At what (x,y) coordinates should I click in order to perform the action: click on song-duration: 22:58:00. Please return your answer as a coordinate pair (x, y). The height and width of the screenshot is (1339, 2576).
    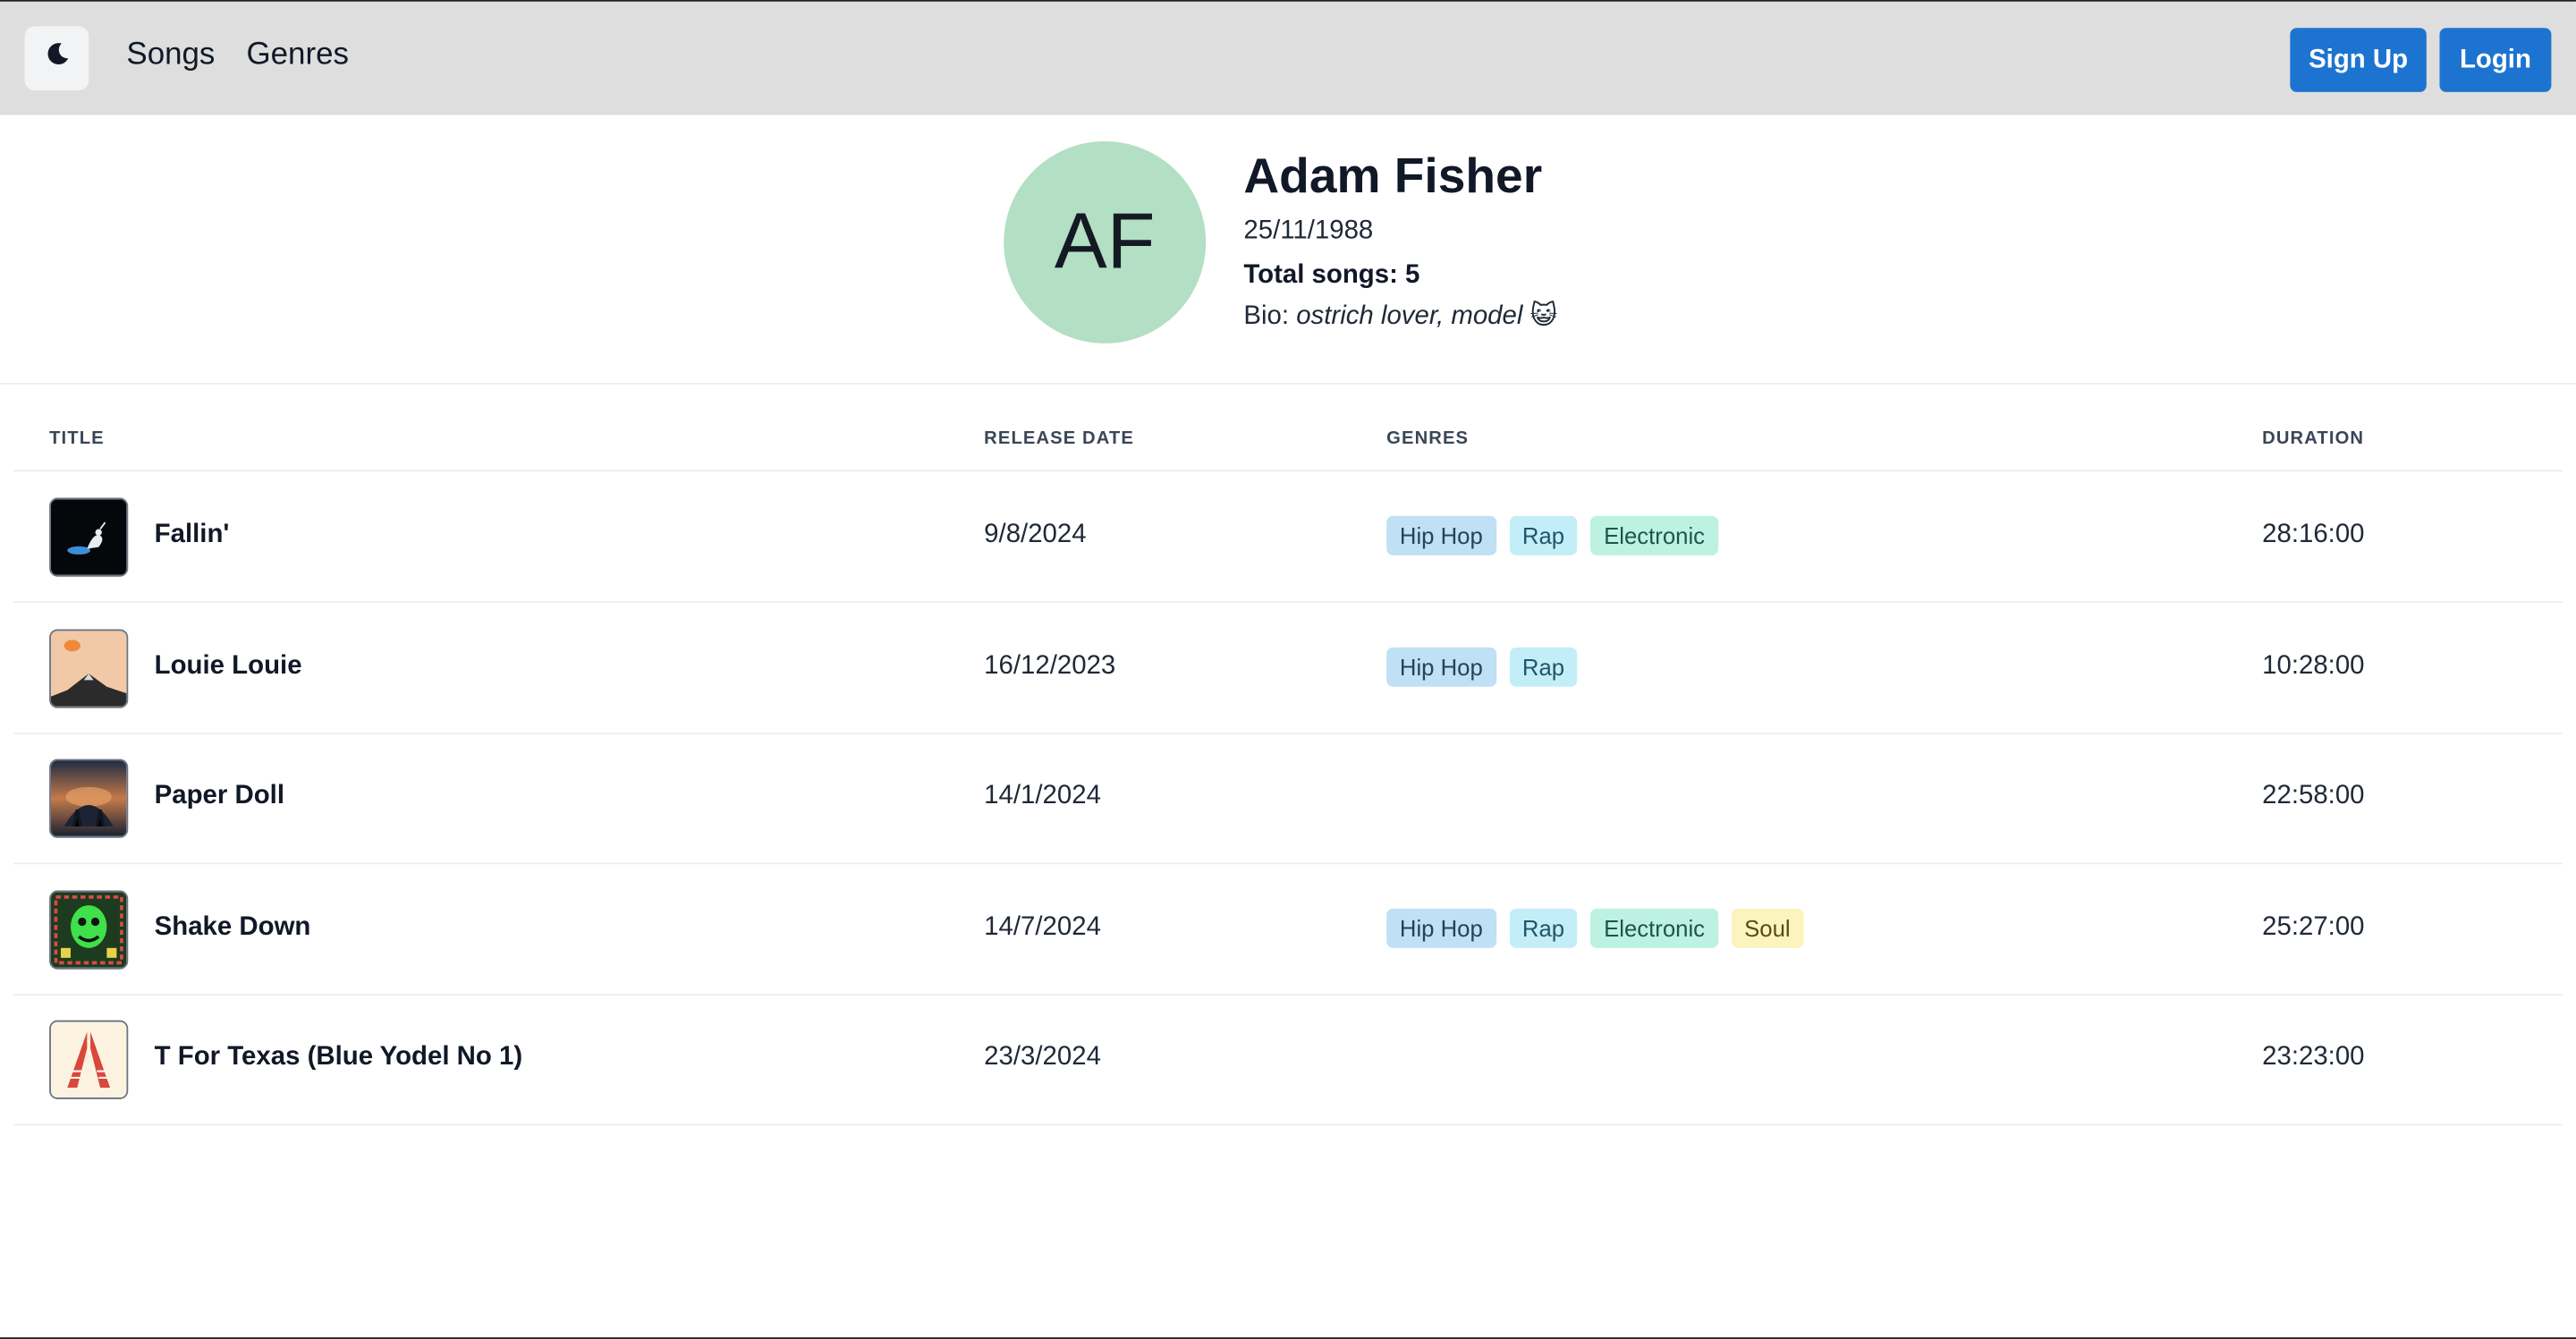
    Looking at the image, I should click on (2313, 796).